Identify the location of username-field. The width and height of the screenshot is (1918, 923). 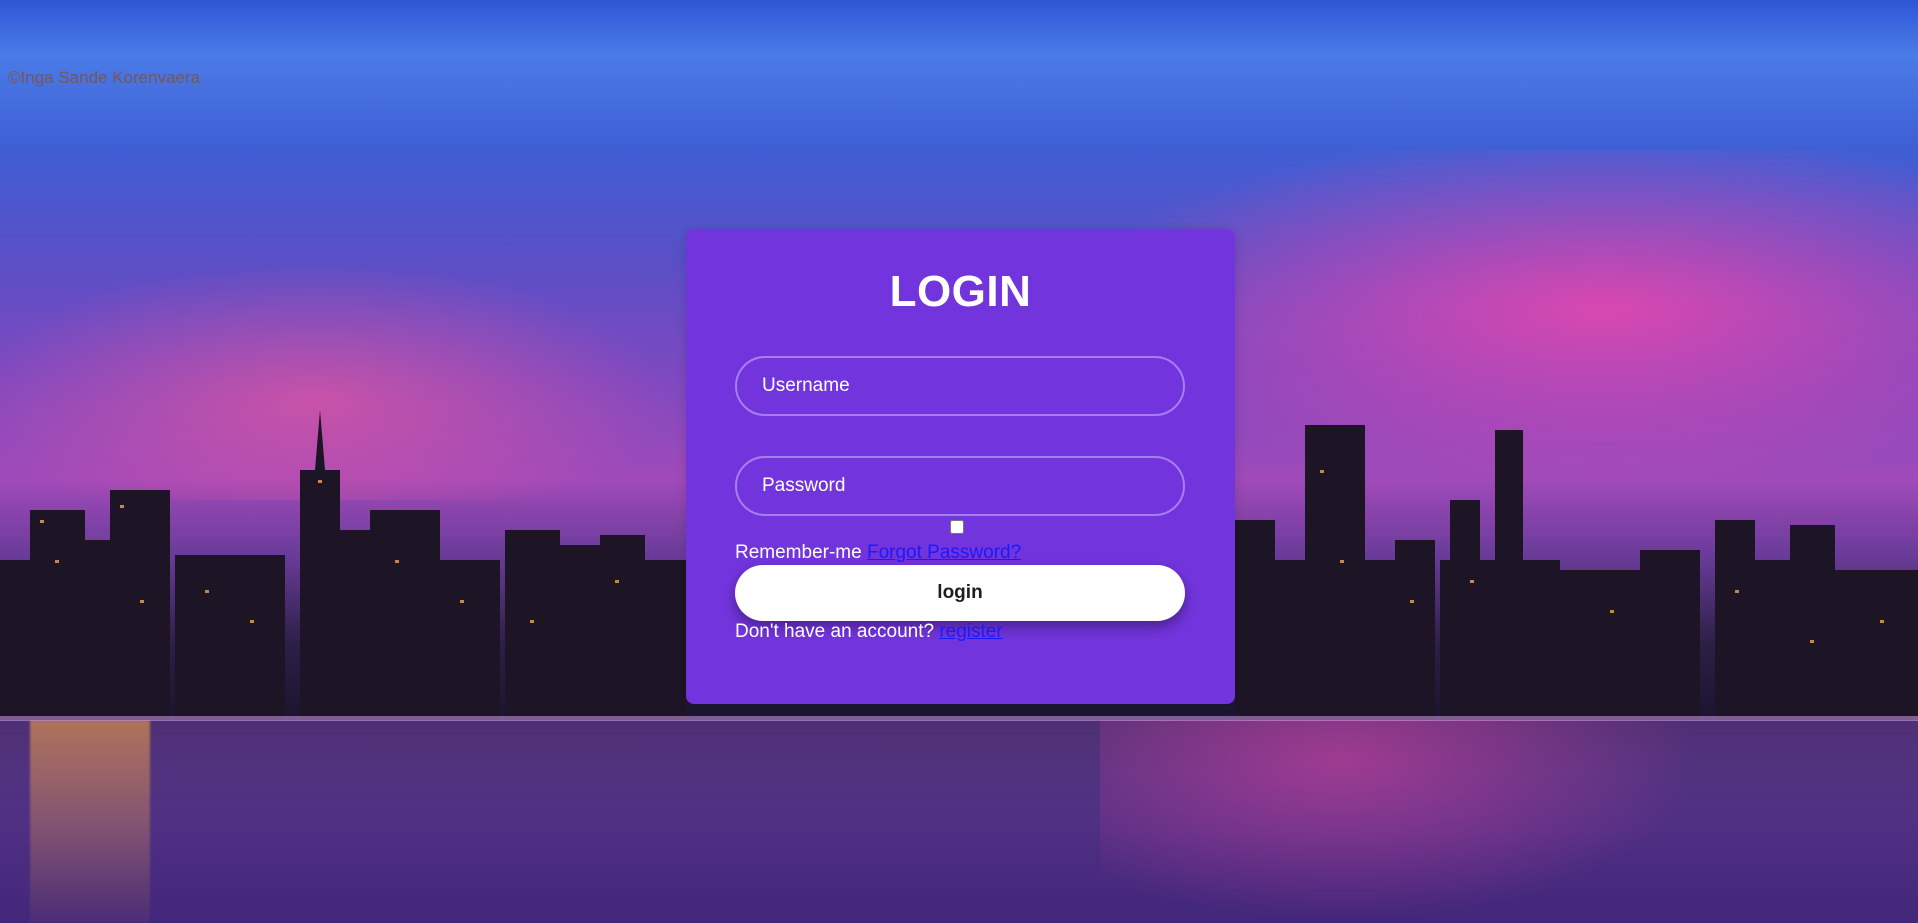
(960, 386).